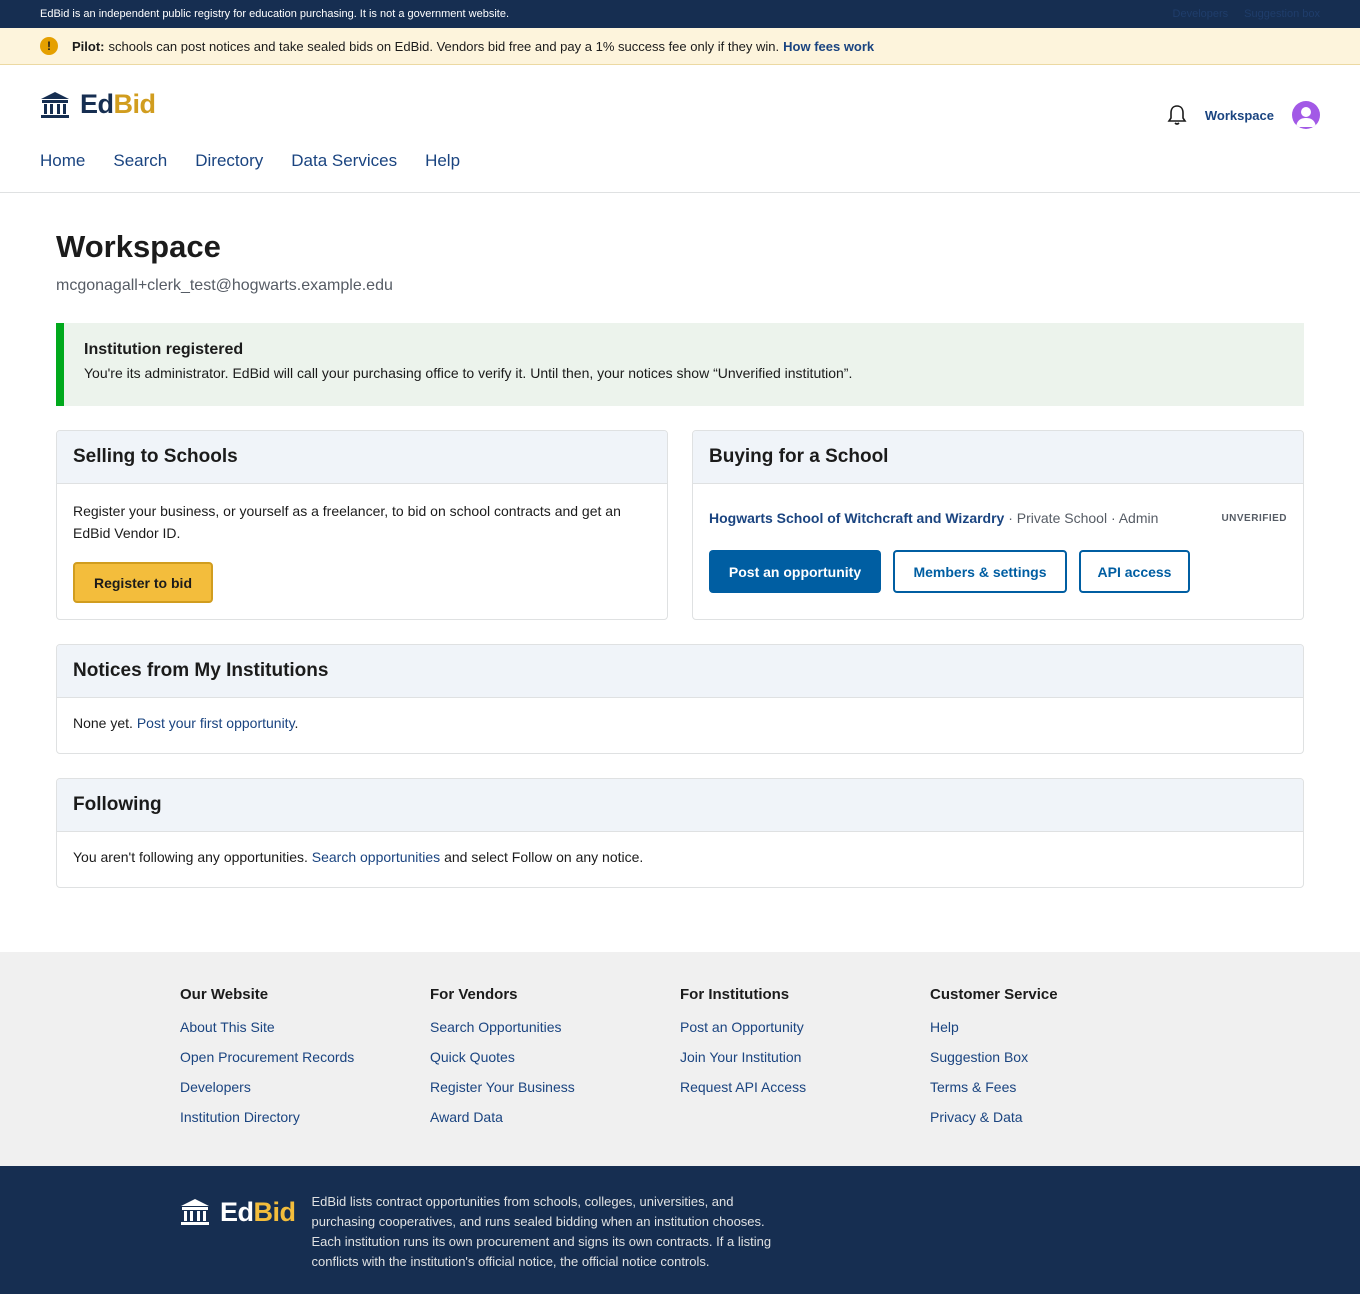 This screenshot has height=1294, width=1360. What do you see at coordinates (103, 723) in the screenshot?
I see `notices-empty-text: None yet.` at bounding box center [103, 723].